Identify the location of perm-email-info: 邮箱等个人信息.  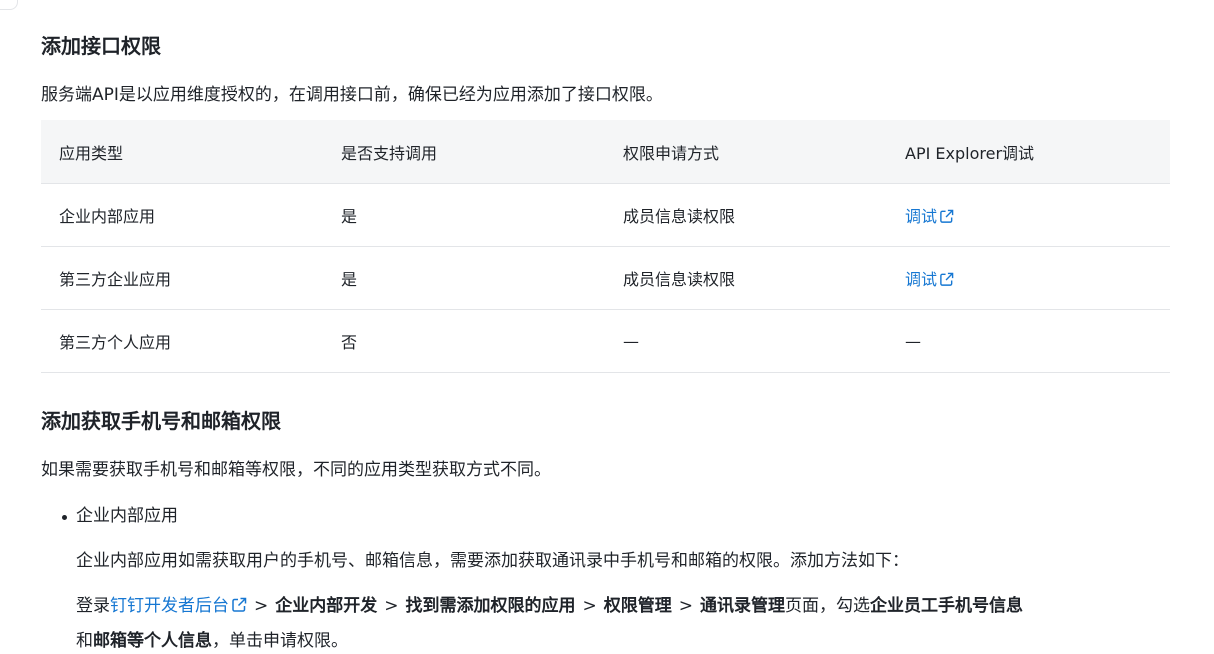
(152, 641).